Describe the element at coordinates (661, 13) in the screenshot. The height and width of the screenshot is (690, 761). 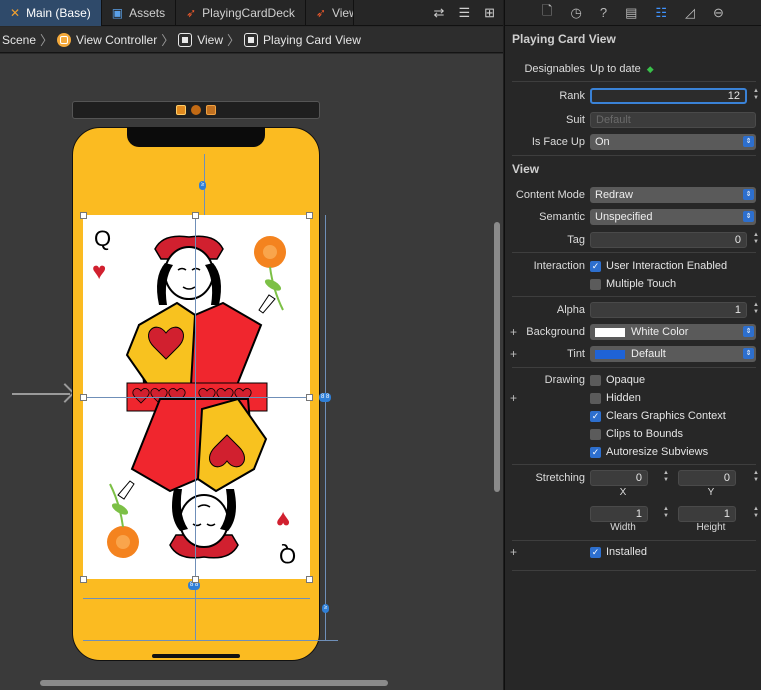
I see `attributes-inspector-icon: ☷` at that location.